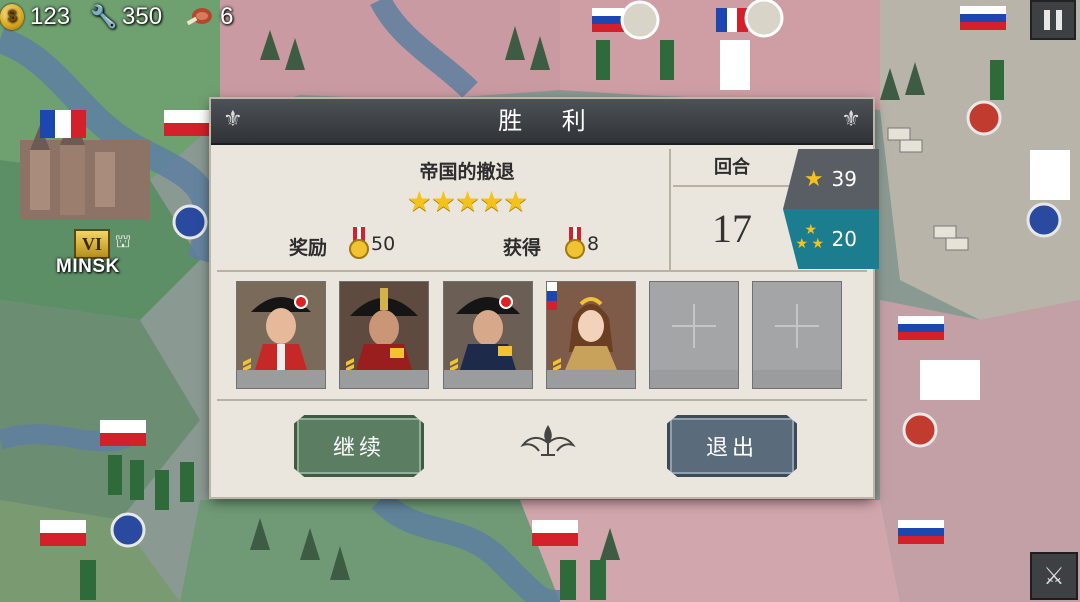 This screenshot has width=1080, height=602. What do you see at coordinates (467, 201) in the screenshot?
I see `mission-rating-stars: ★★★★★` at bounding box center [467, 201].